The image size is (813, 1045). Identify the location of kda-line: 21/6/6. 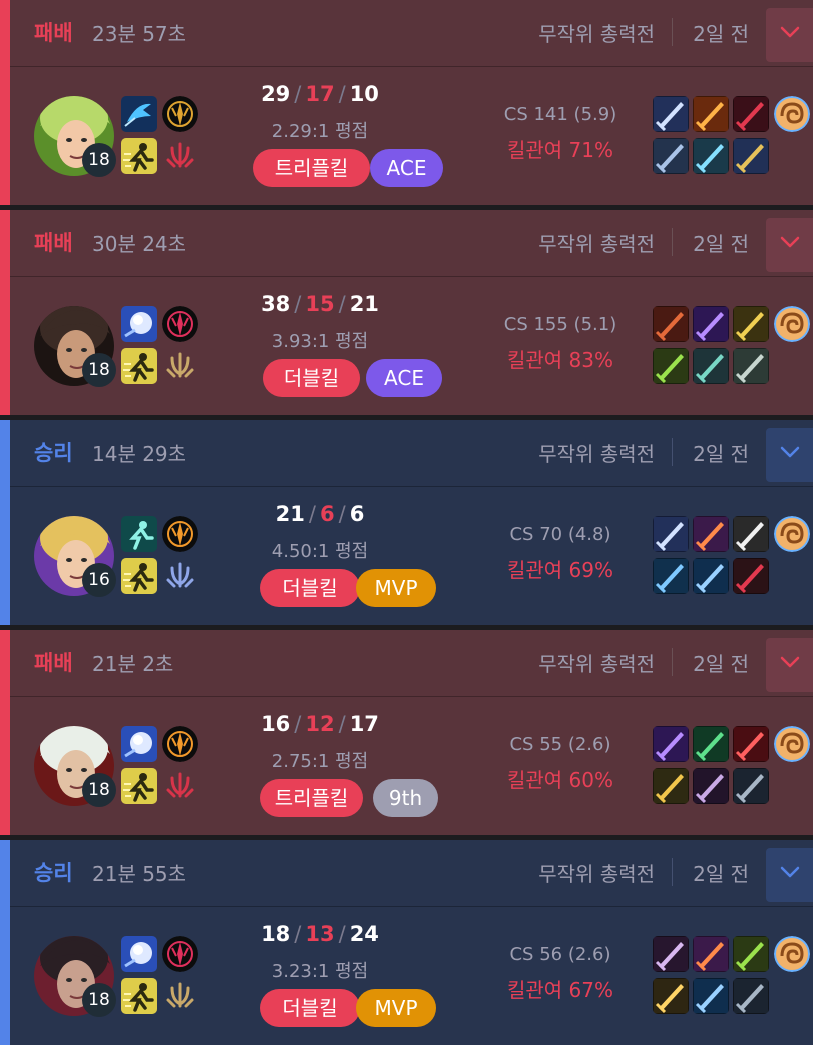
(320, 514).